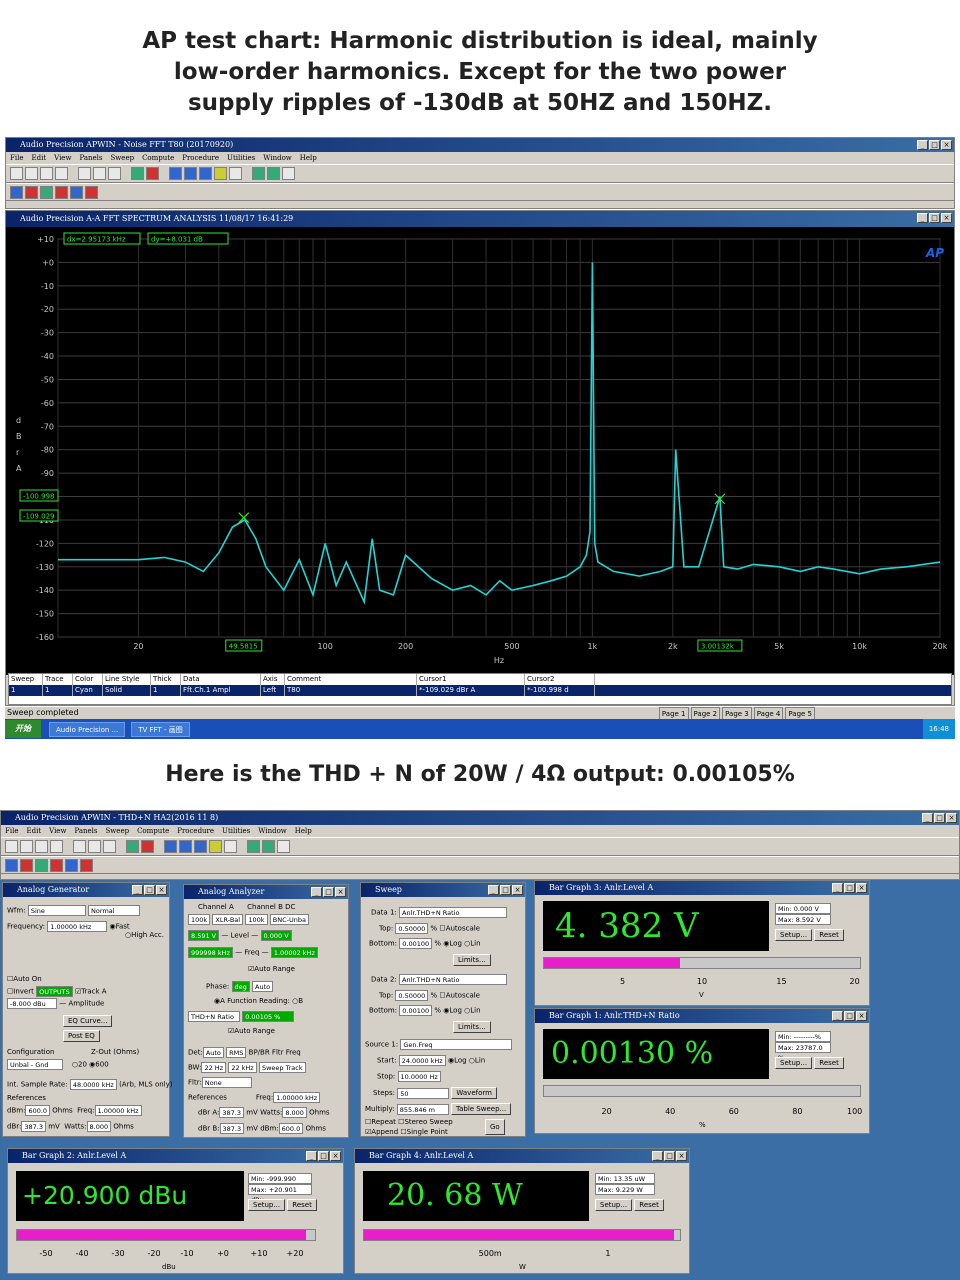 The width and height of the screenshot is (960, 1280). Describe the element at coordinates (289, 919) in the screenshot. I see `ch-b-input-select: BNC-Unba` at that location.